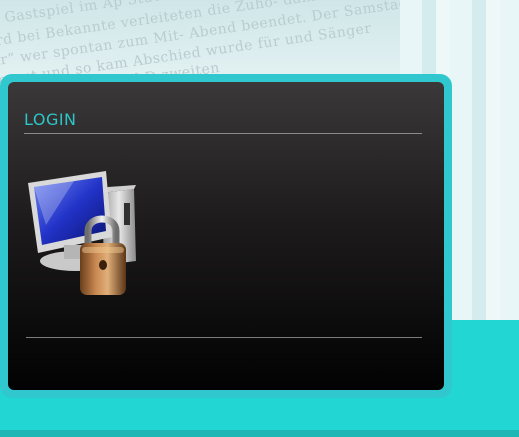 This screenshot has width=519, height=437. Describe the element at coordinates (84, 235) in the screenshot. I see `computer-lock-icon` at that location.